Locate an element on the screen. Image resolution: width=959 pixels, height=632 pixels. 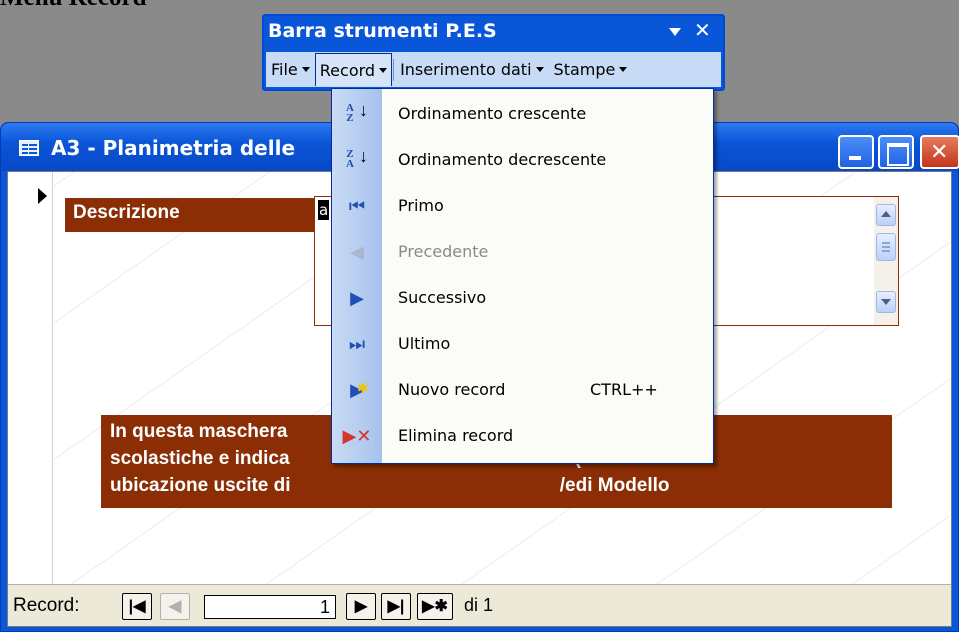
menu-file: File is located at coordinates (290, 69).